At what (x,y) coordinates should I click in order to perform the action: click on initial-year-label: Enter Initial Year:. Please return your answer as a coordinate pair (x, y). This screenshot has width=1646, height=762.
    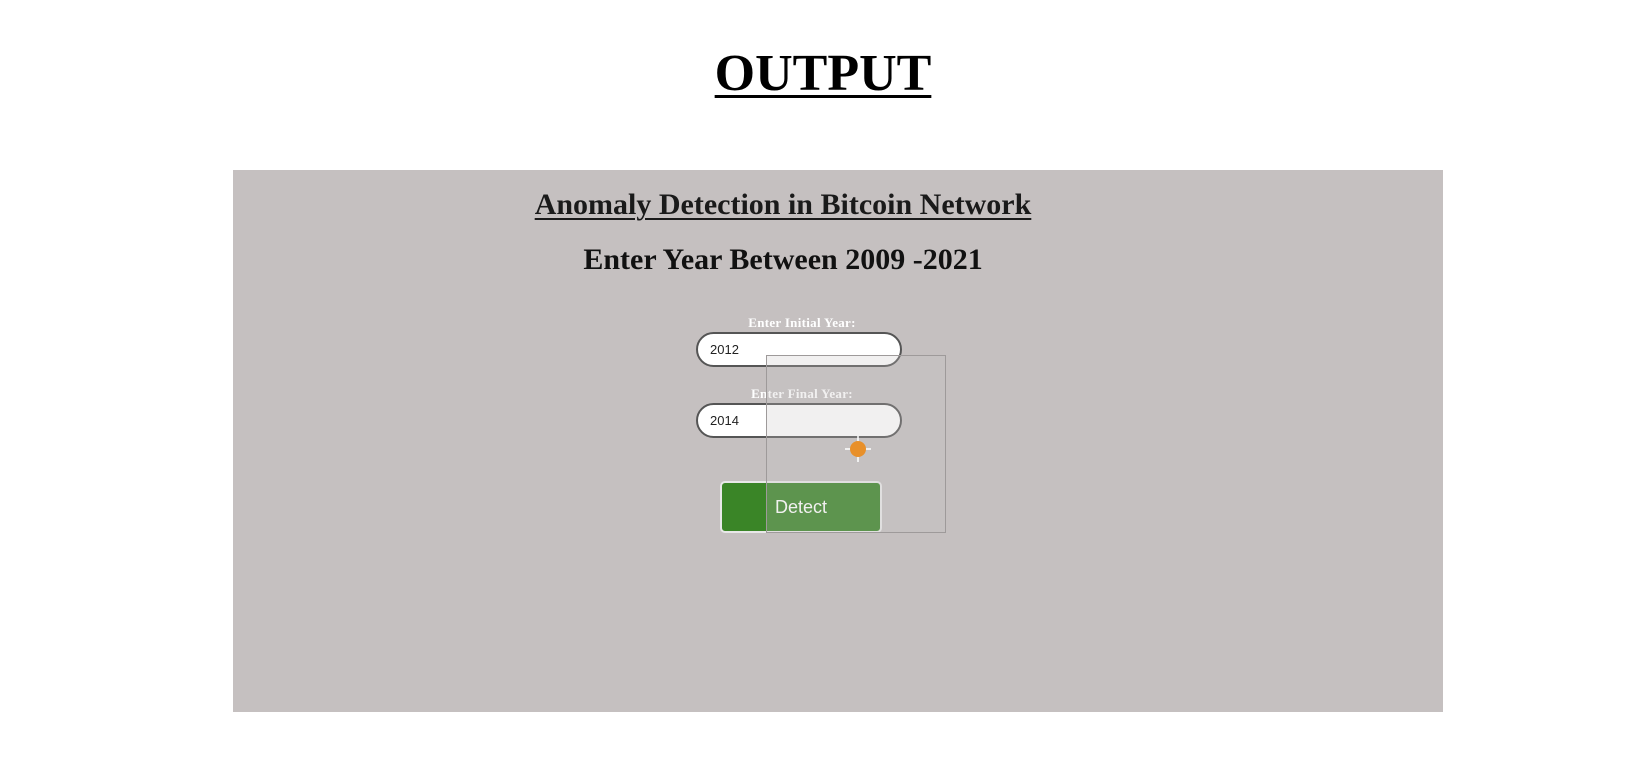
    Looking at the image, I should click on (802, 322).